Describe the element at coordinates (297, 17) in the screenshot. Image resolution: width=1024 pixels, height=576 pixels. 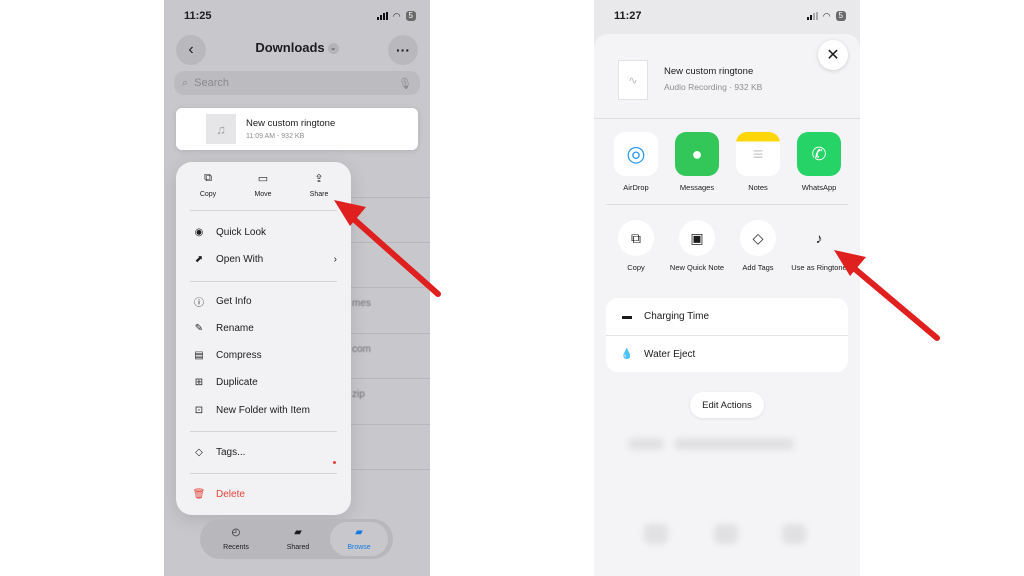
I see `status-bar: 11:25 ◠ 5` at that location.